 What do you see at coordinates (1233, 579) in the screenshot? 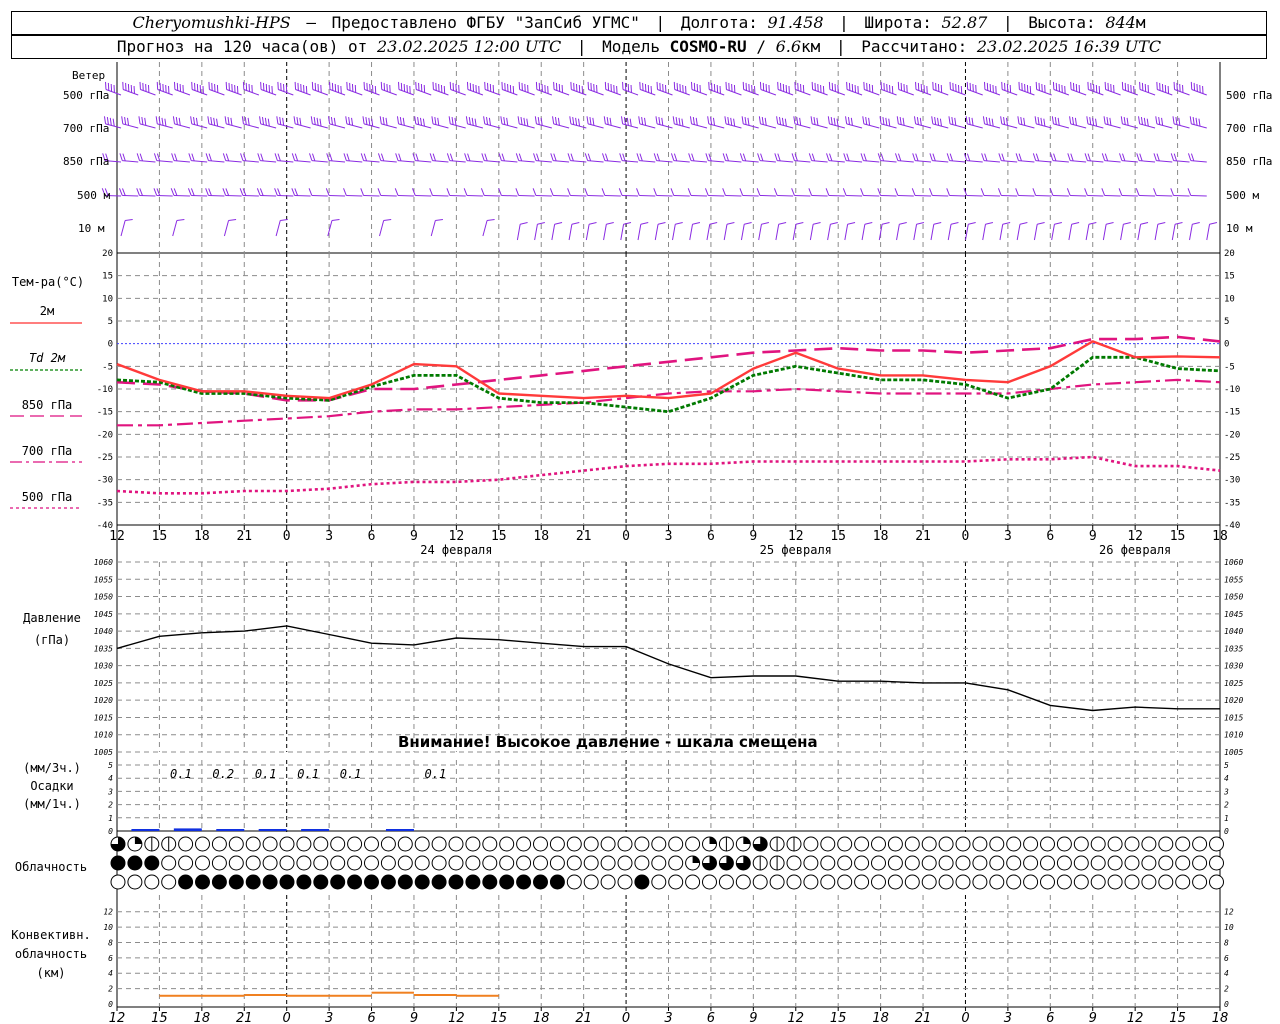
I see `pressure-tick-label: 1055` at bounding box center [1233, 579].